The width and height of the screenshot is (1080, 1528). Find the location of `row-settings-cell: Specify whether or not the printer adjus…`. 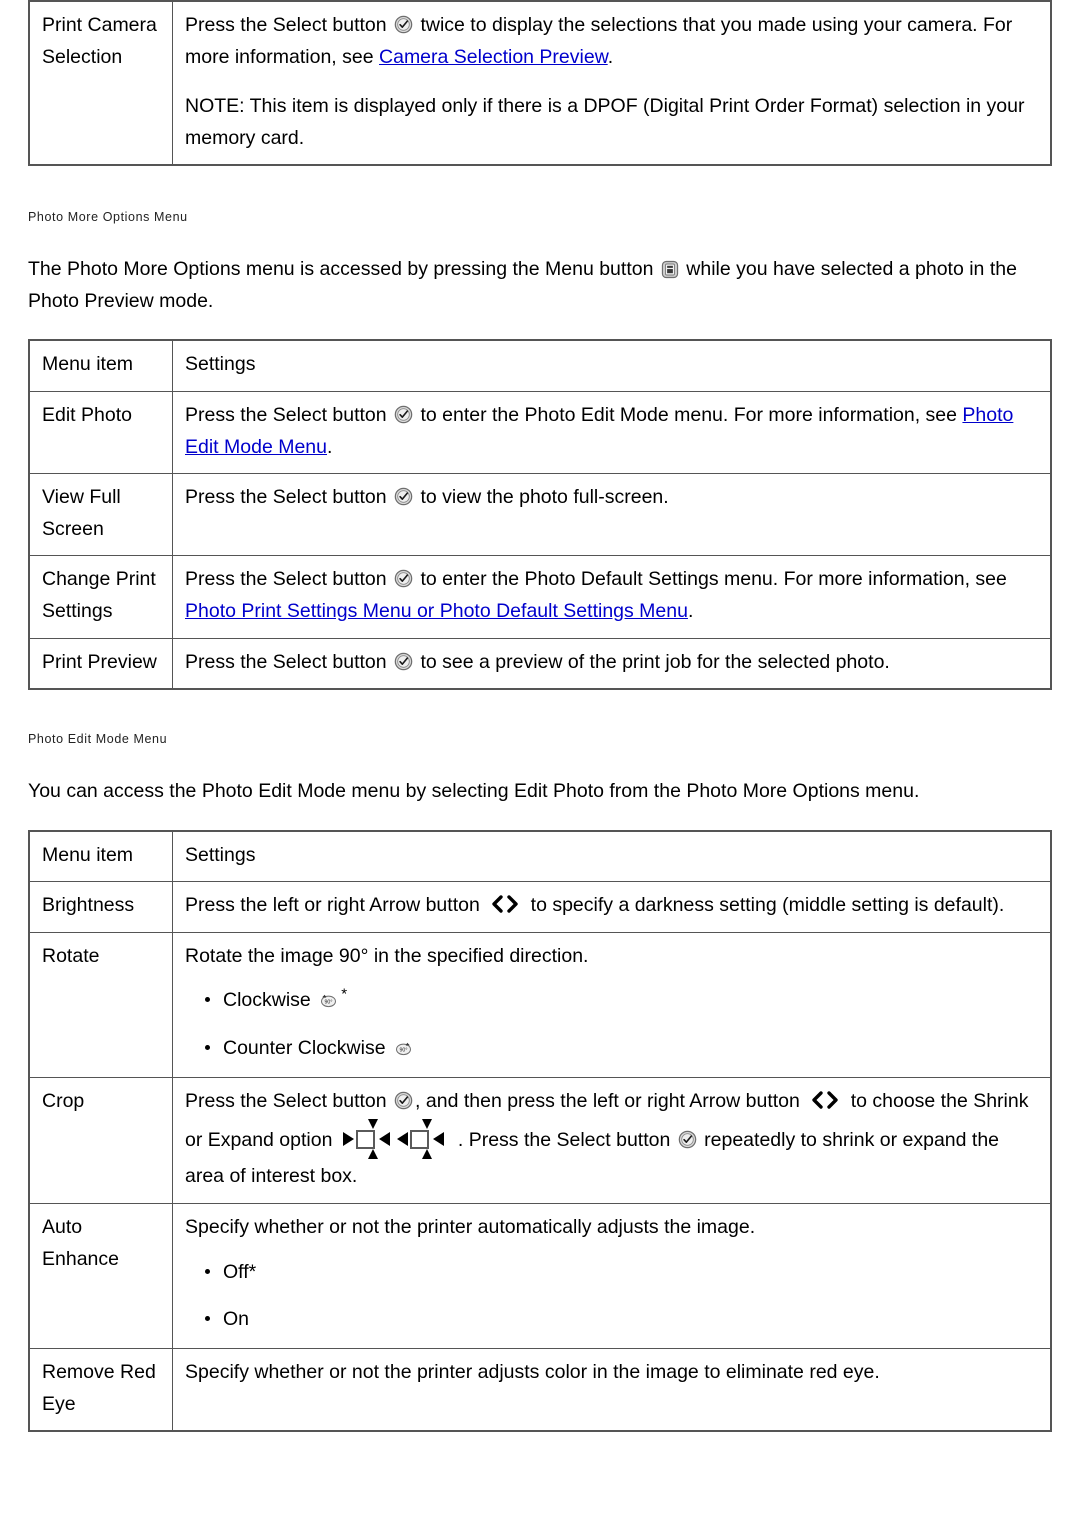

row-settings-cell: Specify whether or not the printer adjus… is located at coordinates (612, 1390).